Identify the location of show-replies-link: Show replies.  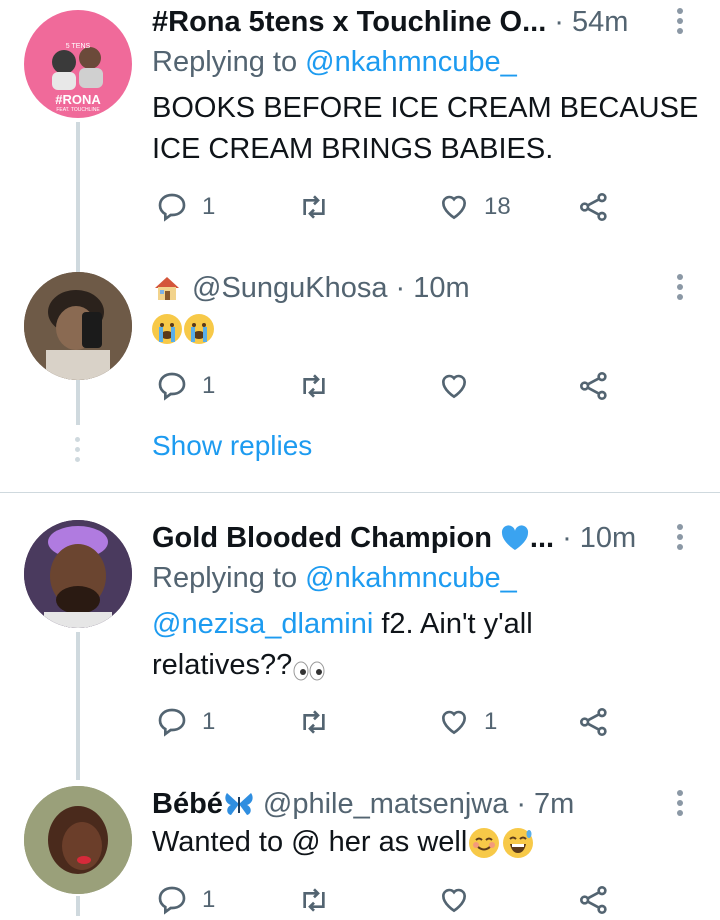
(232, 446).